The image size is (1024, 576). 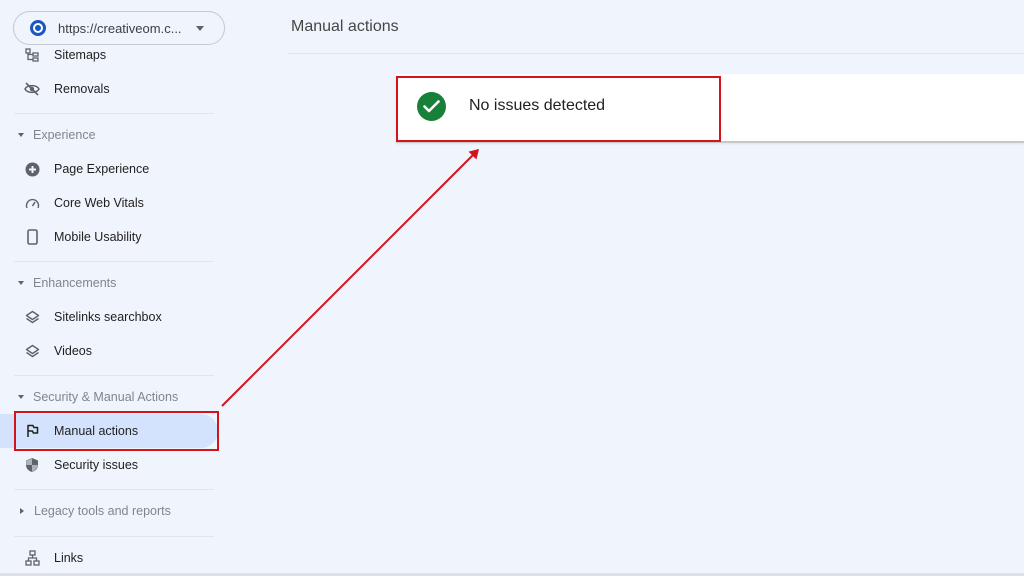 What do you see at coordinates (109, 397) in the screenshot?
I see `section-security-manual-actions: Security & Manual Actions` at bounding box center [109, 397].